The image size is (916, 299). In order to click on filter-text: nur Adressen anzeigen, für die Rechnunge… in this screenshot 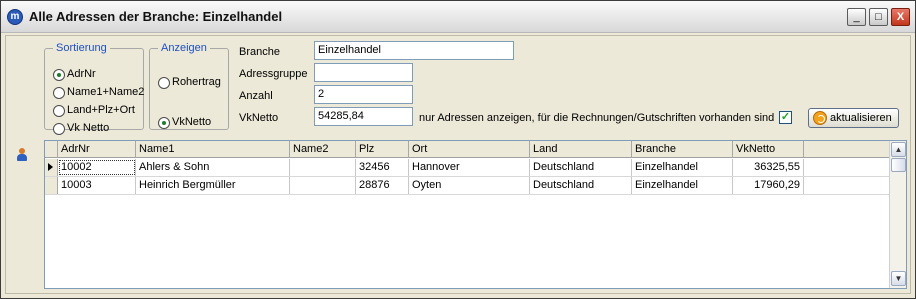, I will do `click(597, 118)`.